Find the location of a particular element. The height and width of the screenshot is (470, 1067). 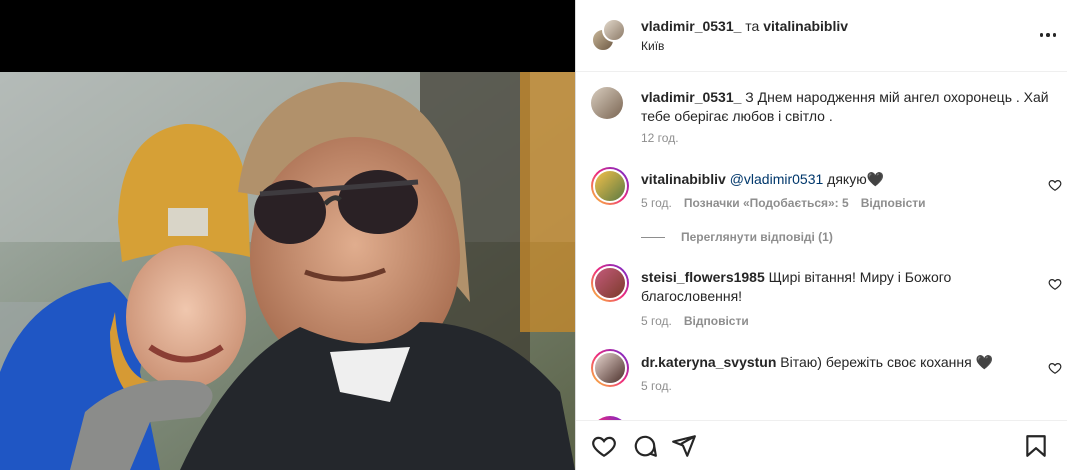

avatar-vitalina is located at coordinates (614, 30).